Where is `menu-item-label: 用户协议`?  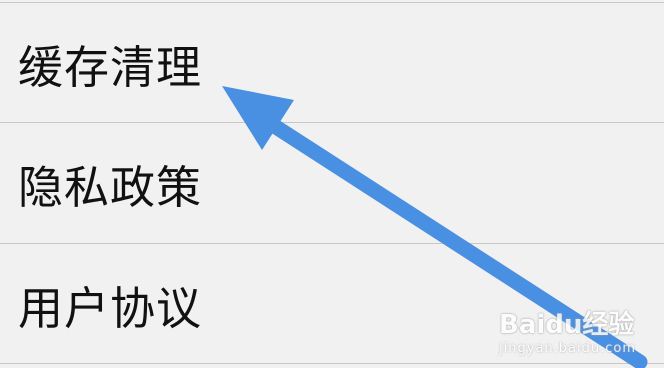 menu-item-label: 用户协议 is located at coordinates (110, 308).